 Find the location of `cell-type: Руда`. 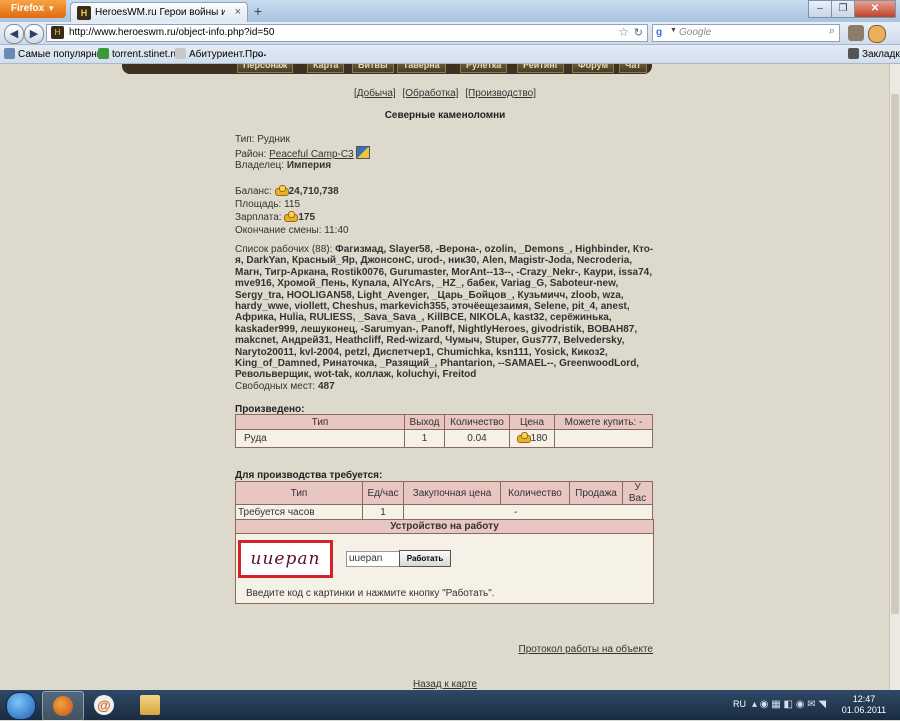

cell-type: Руда is located at coordinates (320, 438).